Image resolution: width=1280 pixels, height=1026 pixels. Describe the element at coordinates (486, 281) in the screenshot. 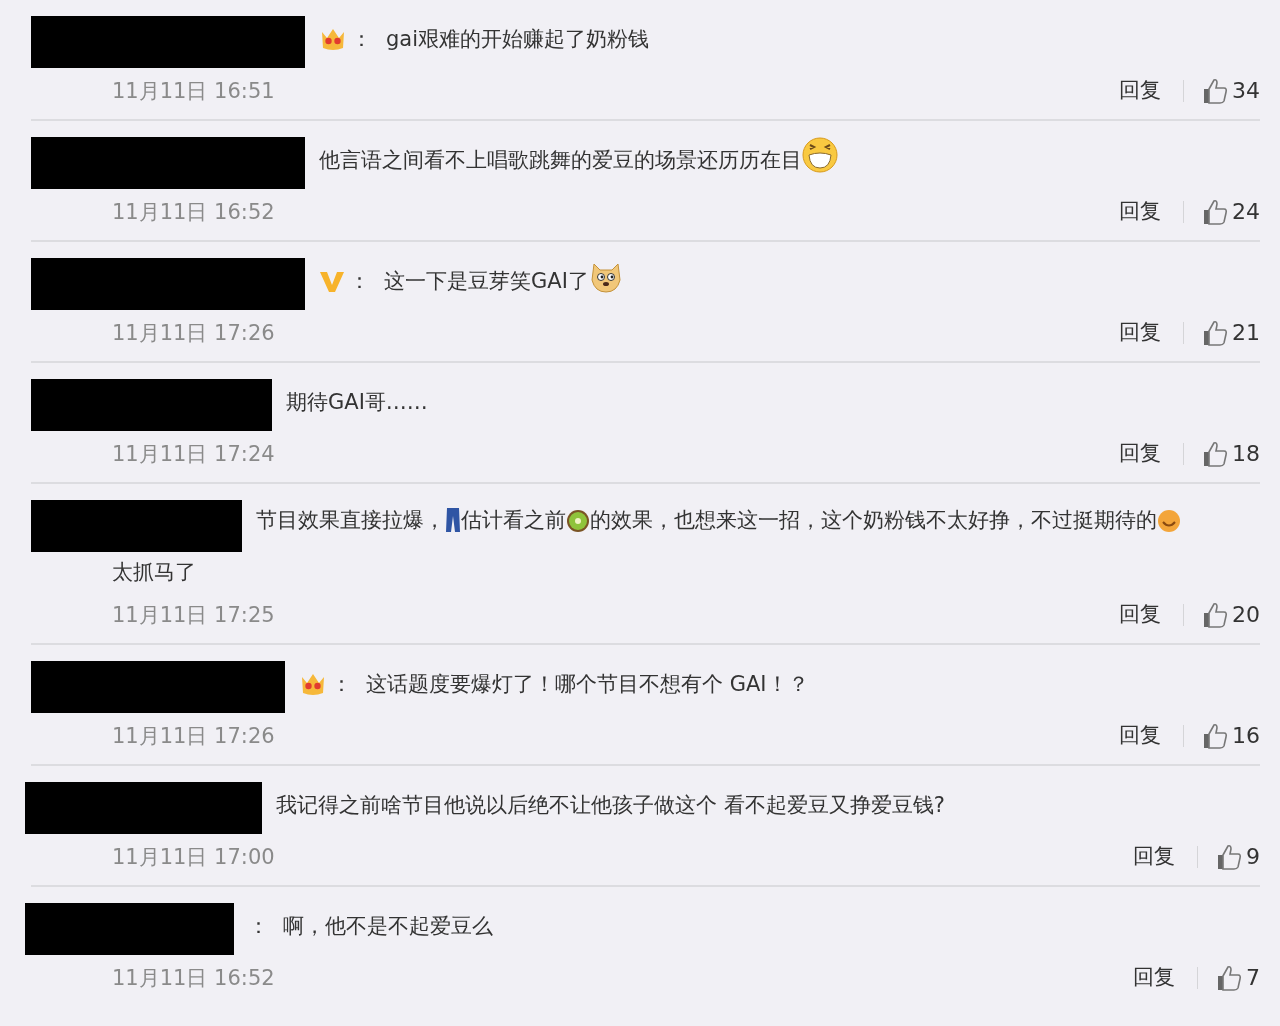

I see `comment-text: 这一下是豆芽笑GAI了` at that location.